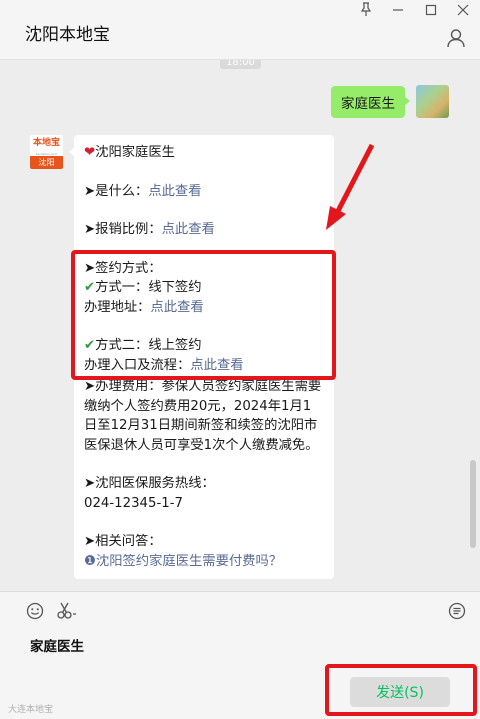  Describe the element at coordinates (473, 504) in the screenshot. I see `chat-scrollbar` at that location.